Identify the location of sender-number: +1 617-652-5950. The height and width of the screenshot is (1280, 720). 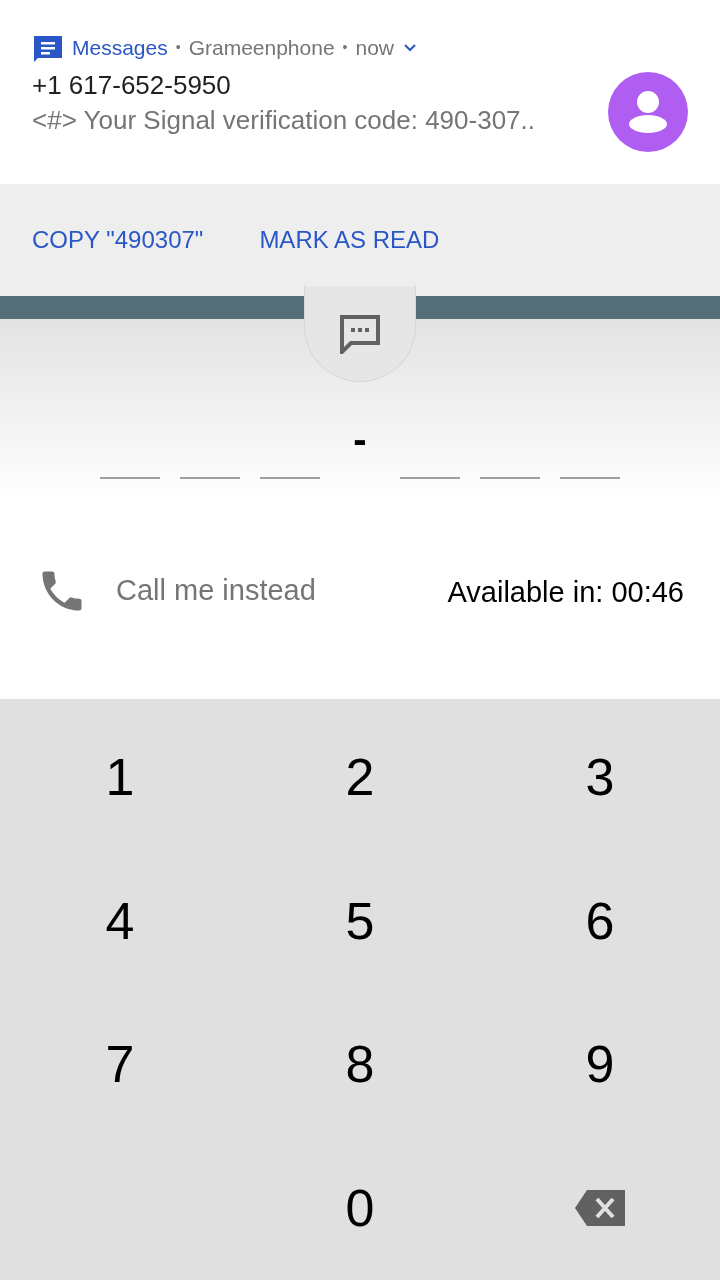
(132, 85).